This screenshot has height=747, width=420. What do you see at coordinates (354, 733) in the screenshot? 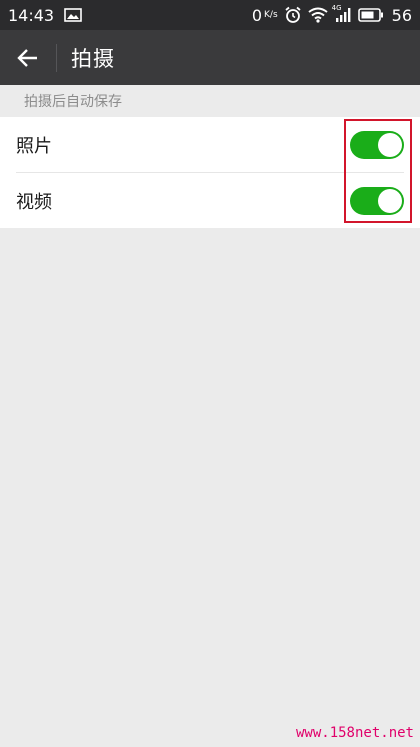
I see `watermark: www.158net.net` at bounding box center [354, 733].